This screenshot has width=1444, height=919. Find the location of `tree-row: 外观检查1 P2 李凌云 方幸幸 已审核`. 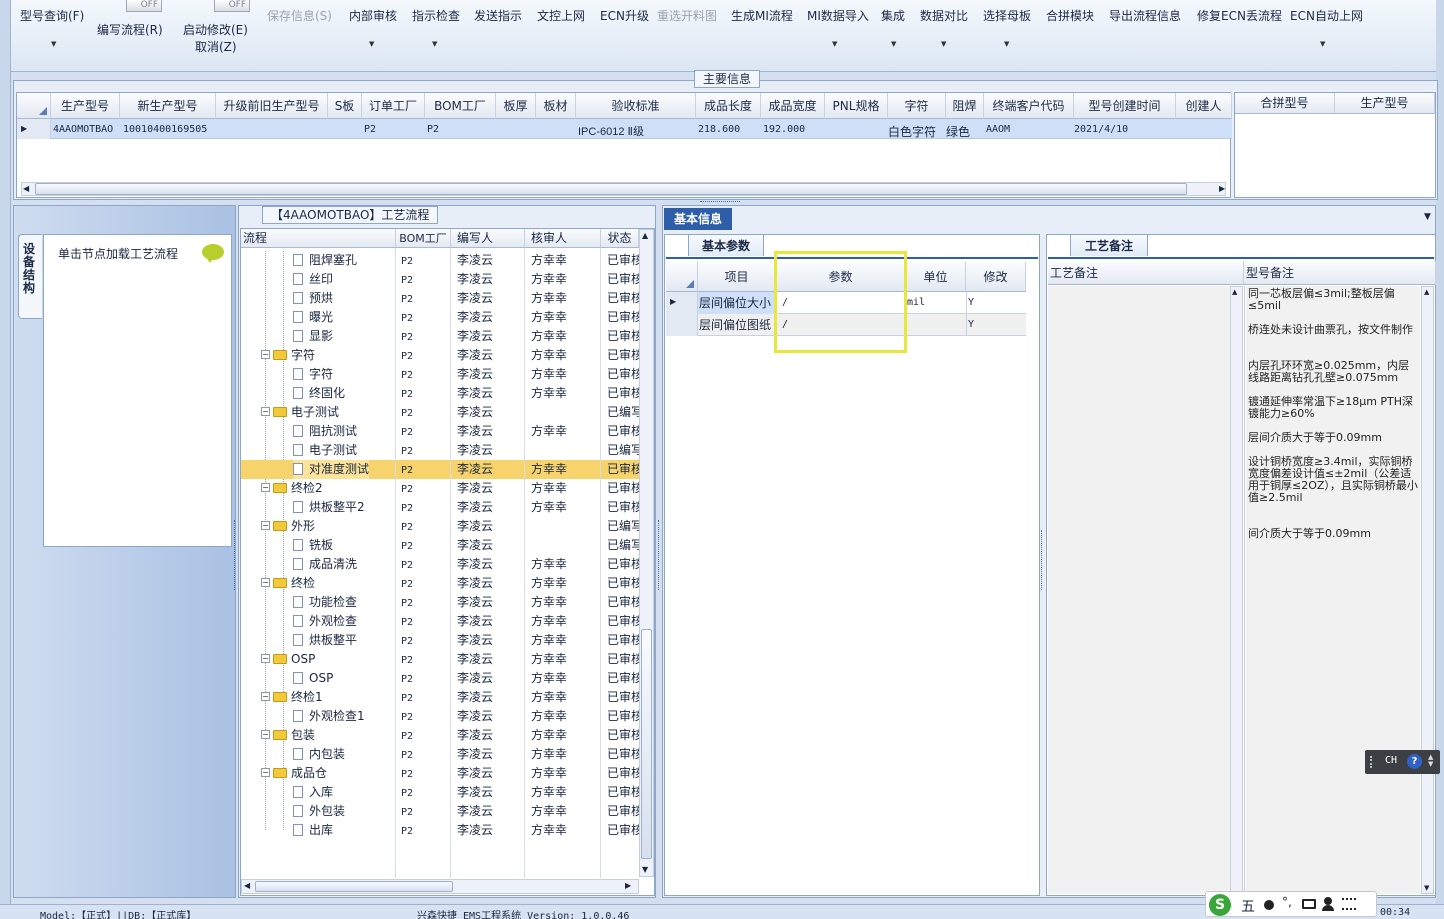

tree-row: 外观检查1 P2 李凌云 方幸幸 已审核 is located at coordinates (441, 716).